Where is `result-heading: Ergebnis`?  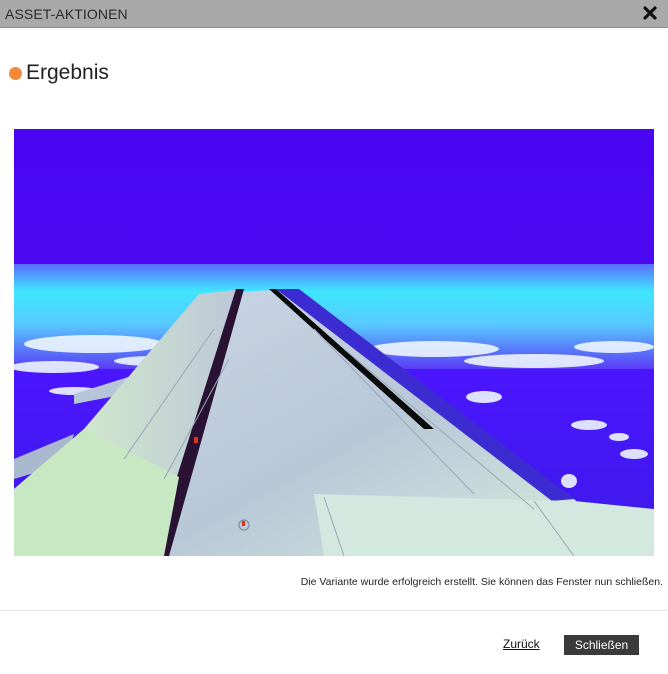 result-heading: Ergebnis is located at coordinates (59, 73).